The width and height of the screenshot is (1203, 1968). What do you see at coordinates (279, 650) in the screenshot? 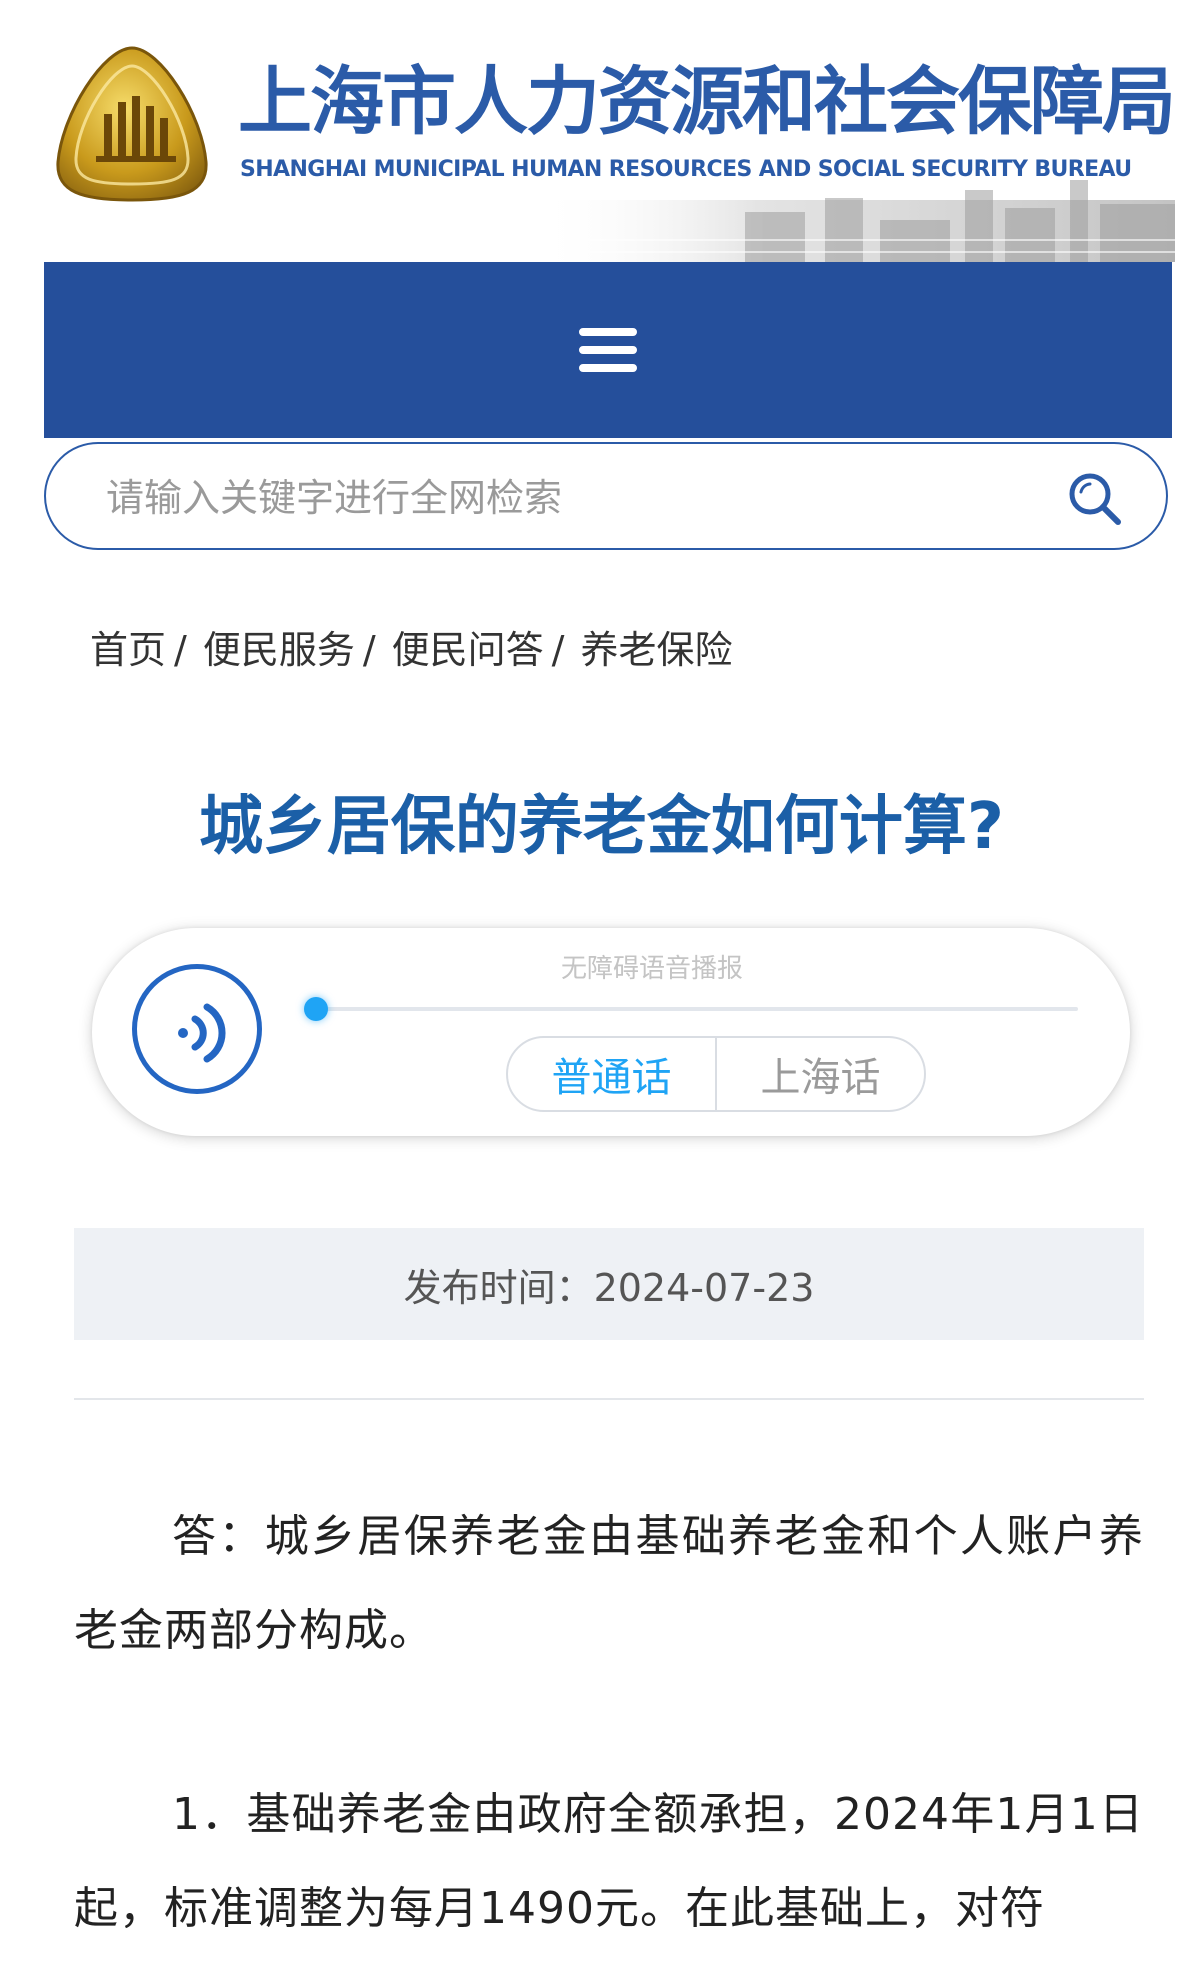
I see `breadcrumb-services: 便民服务` at bounding box center [279, 650].